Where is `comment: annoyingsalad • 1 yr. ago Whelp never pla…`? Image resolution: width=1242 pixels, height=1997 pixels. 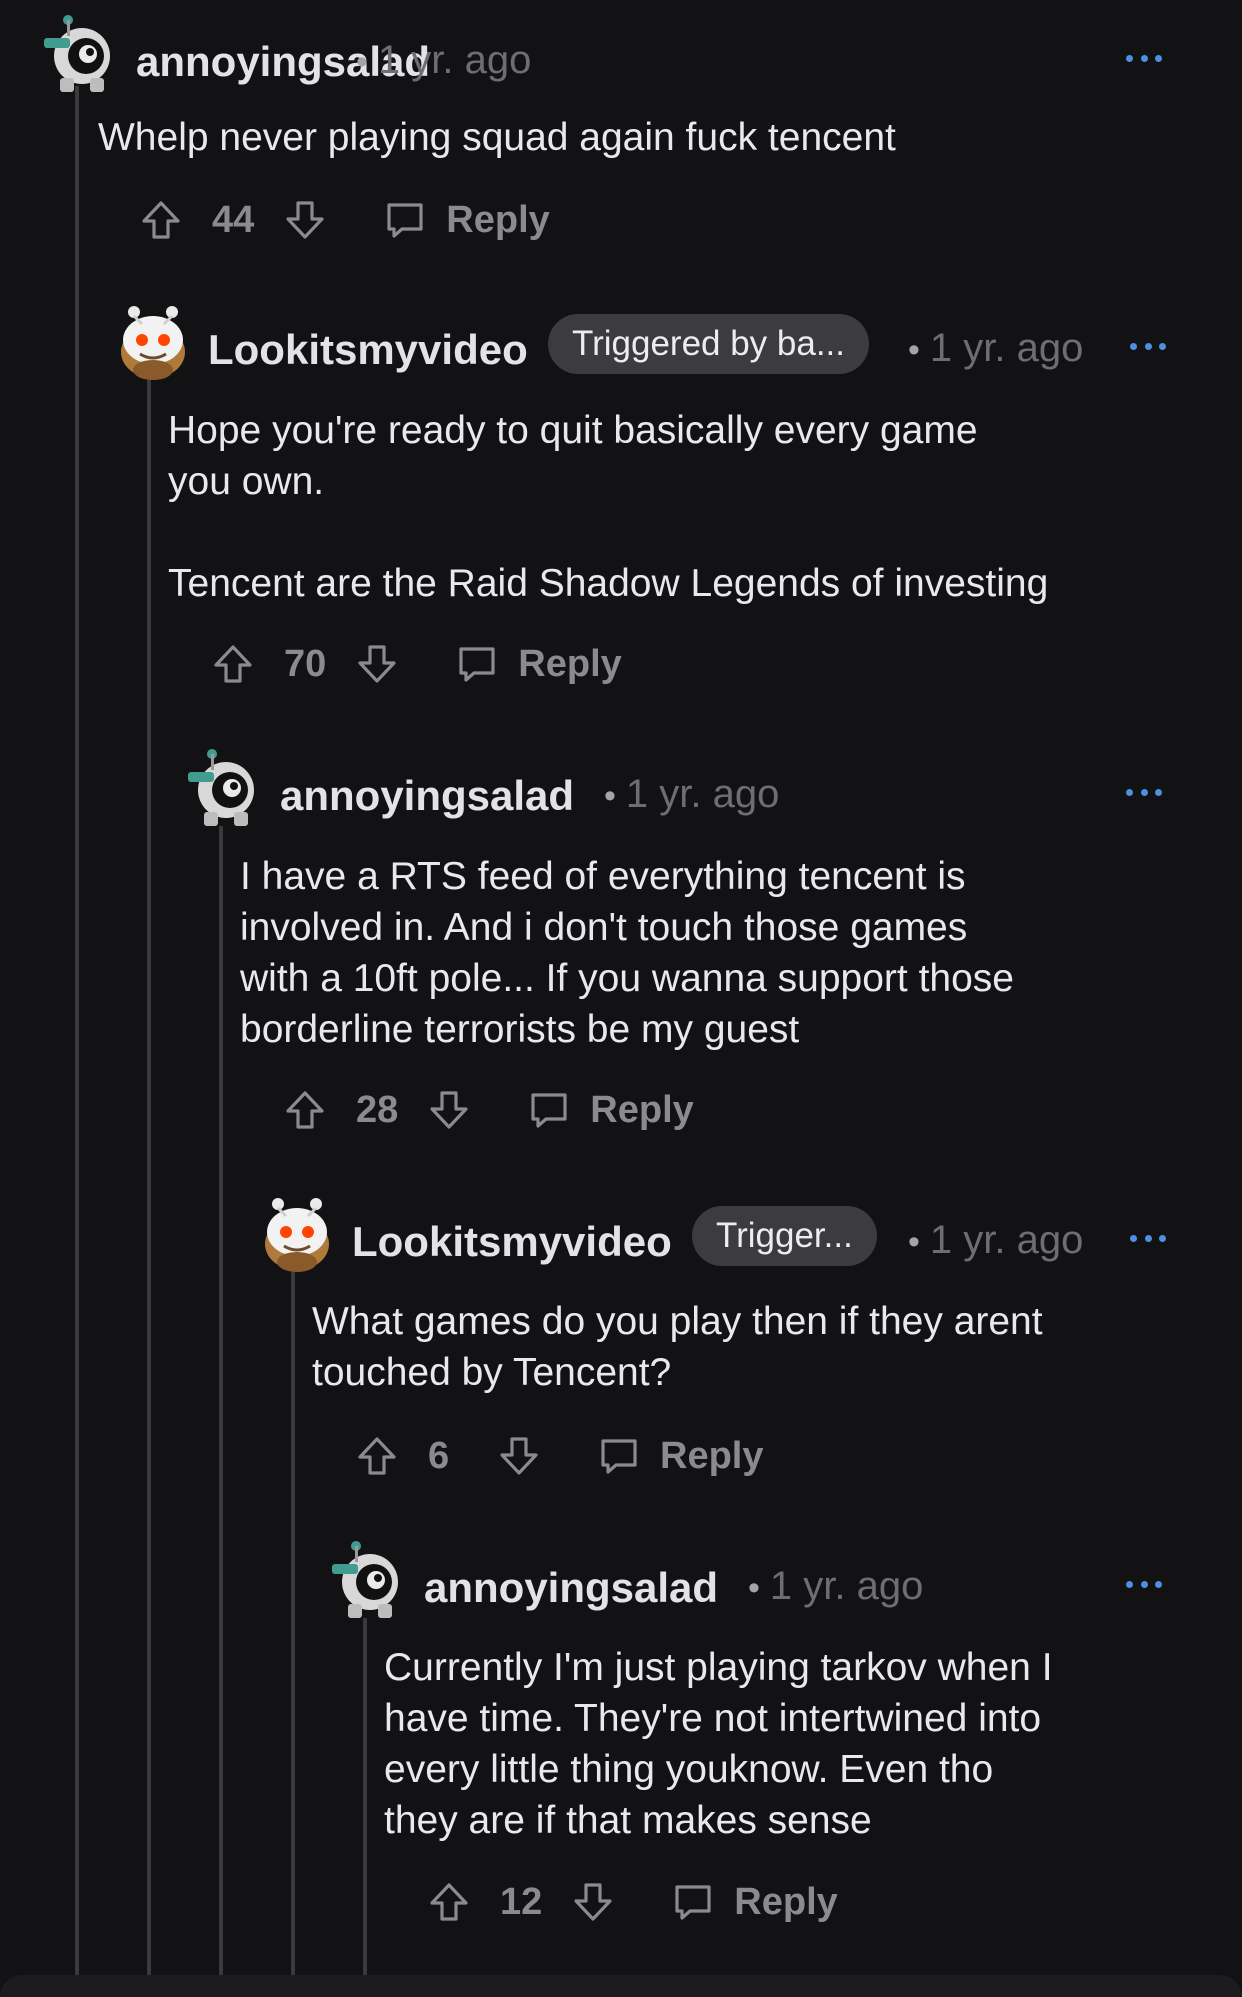
comment: annoyingsalad • 1 yr. ago Whelp never pla… is located at coordinates (628, 132).